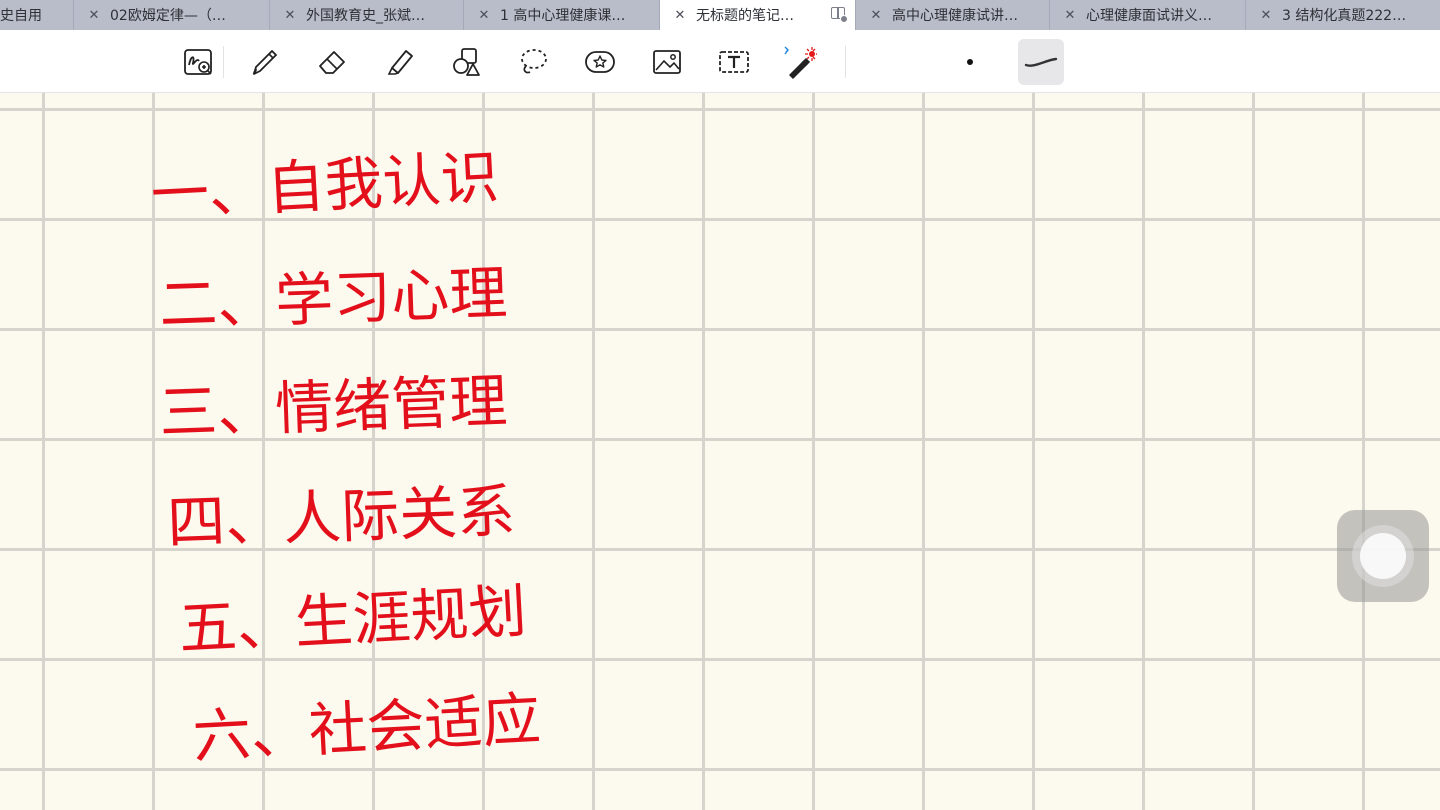 This screenshot has width=1440, height=810. I want to click on pen-icon, so click(264, 62).